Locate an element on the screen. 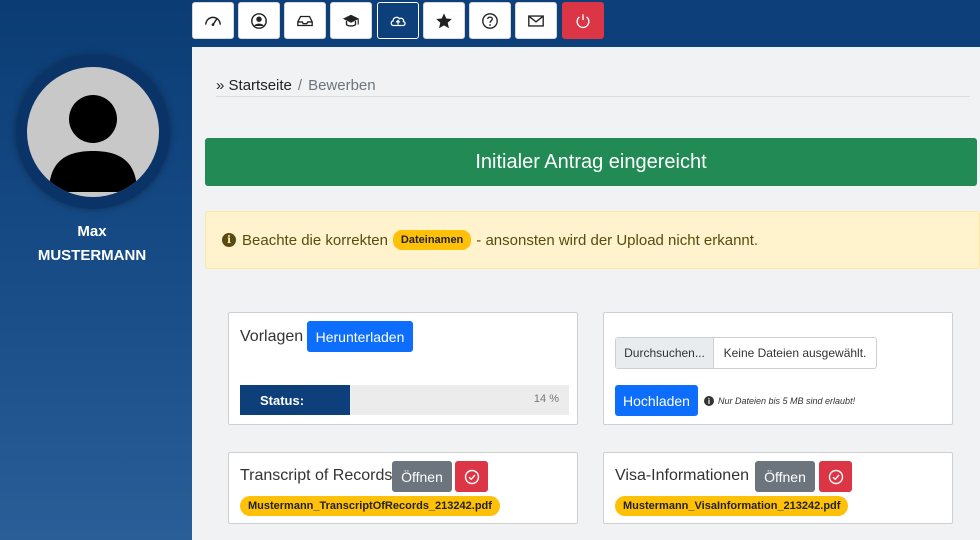  help-button is located at coordinates (490, 20).